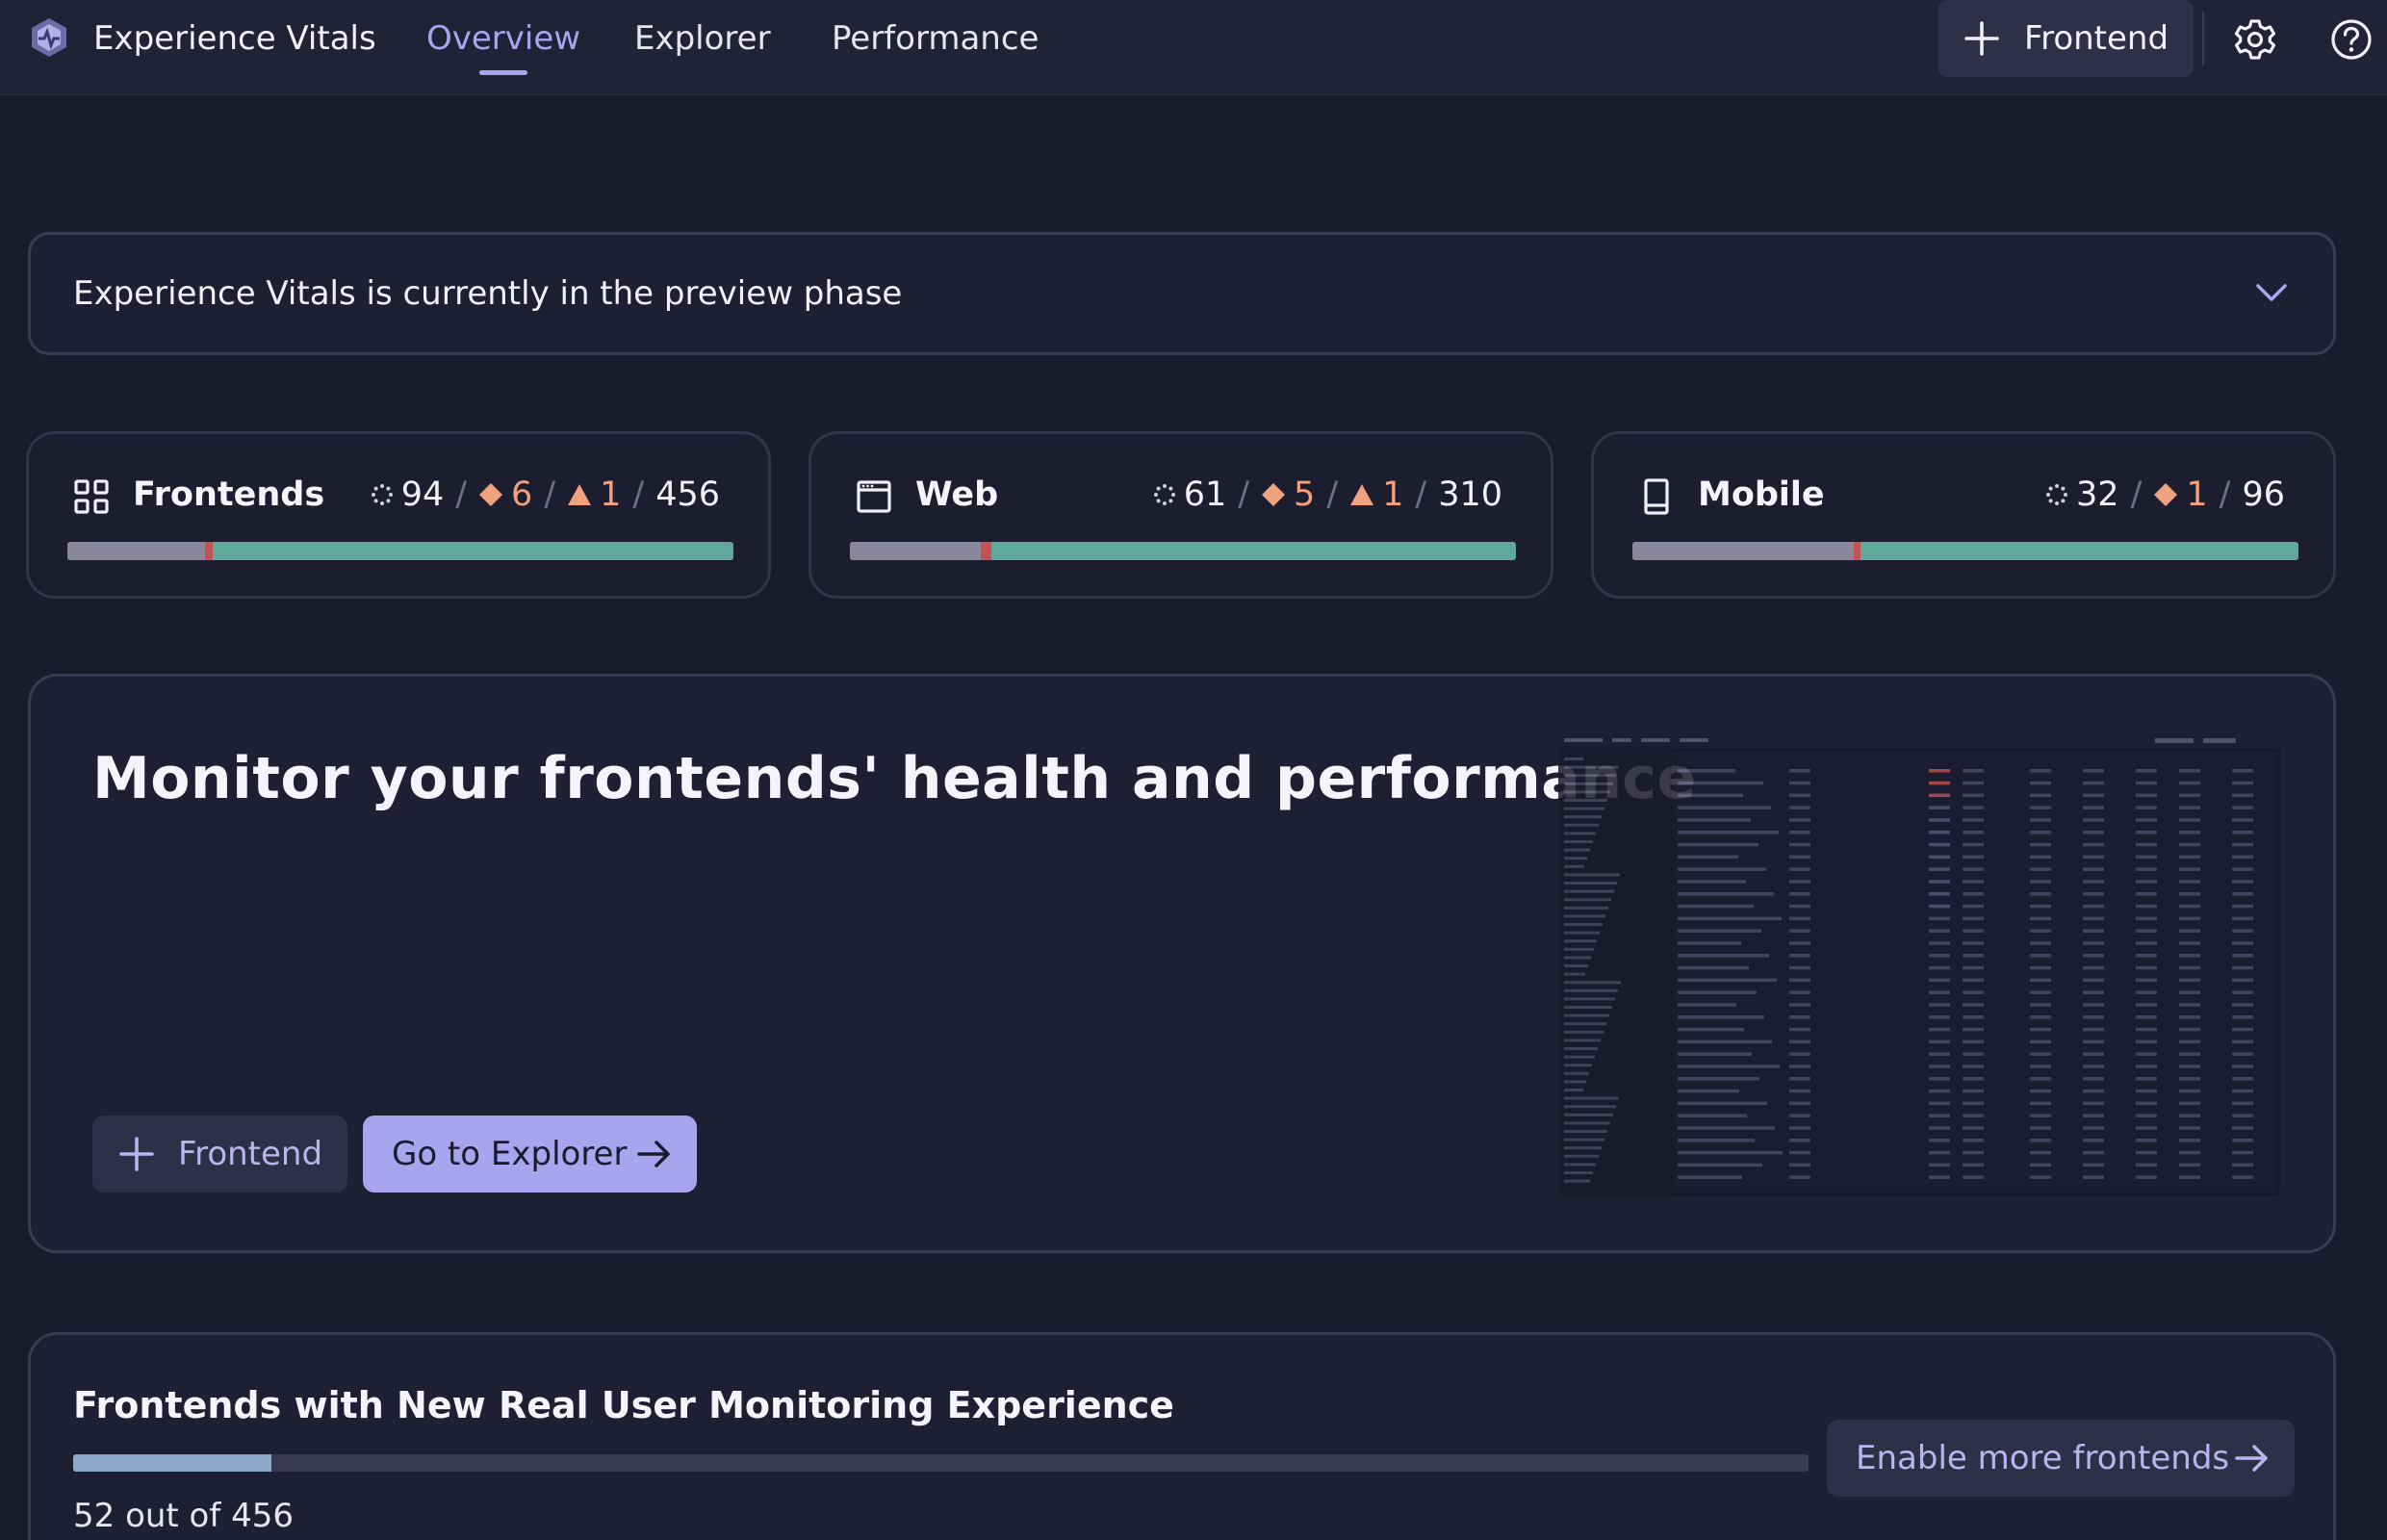  Describe the element at coordinates (184, 1516) in the screenshot. I see `adoption-count-text: 52 out of 456` at that location.